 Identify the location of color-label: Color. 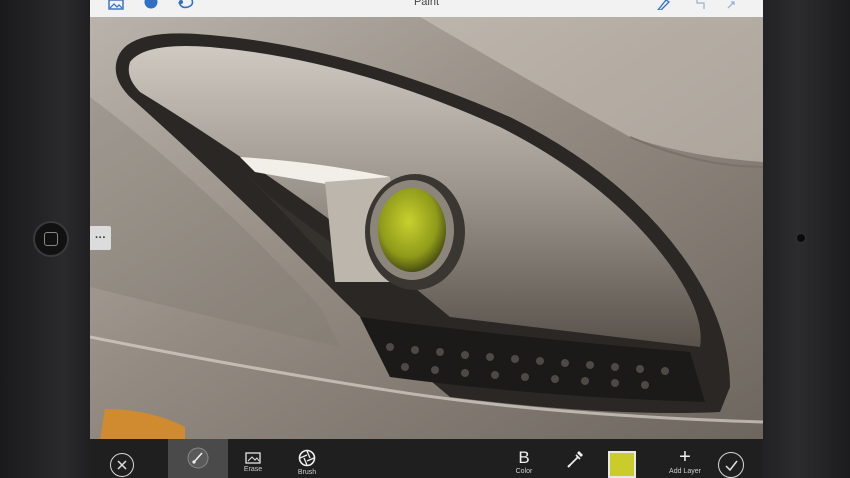
(524, 471).